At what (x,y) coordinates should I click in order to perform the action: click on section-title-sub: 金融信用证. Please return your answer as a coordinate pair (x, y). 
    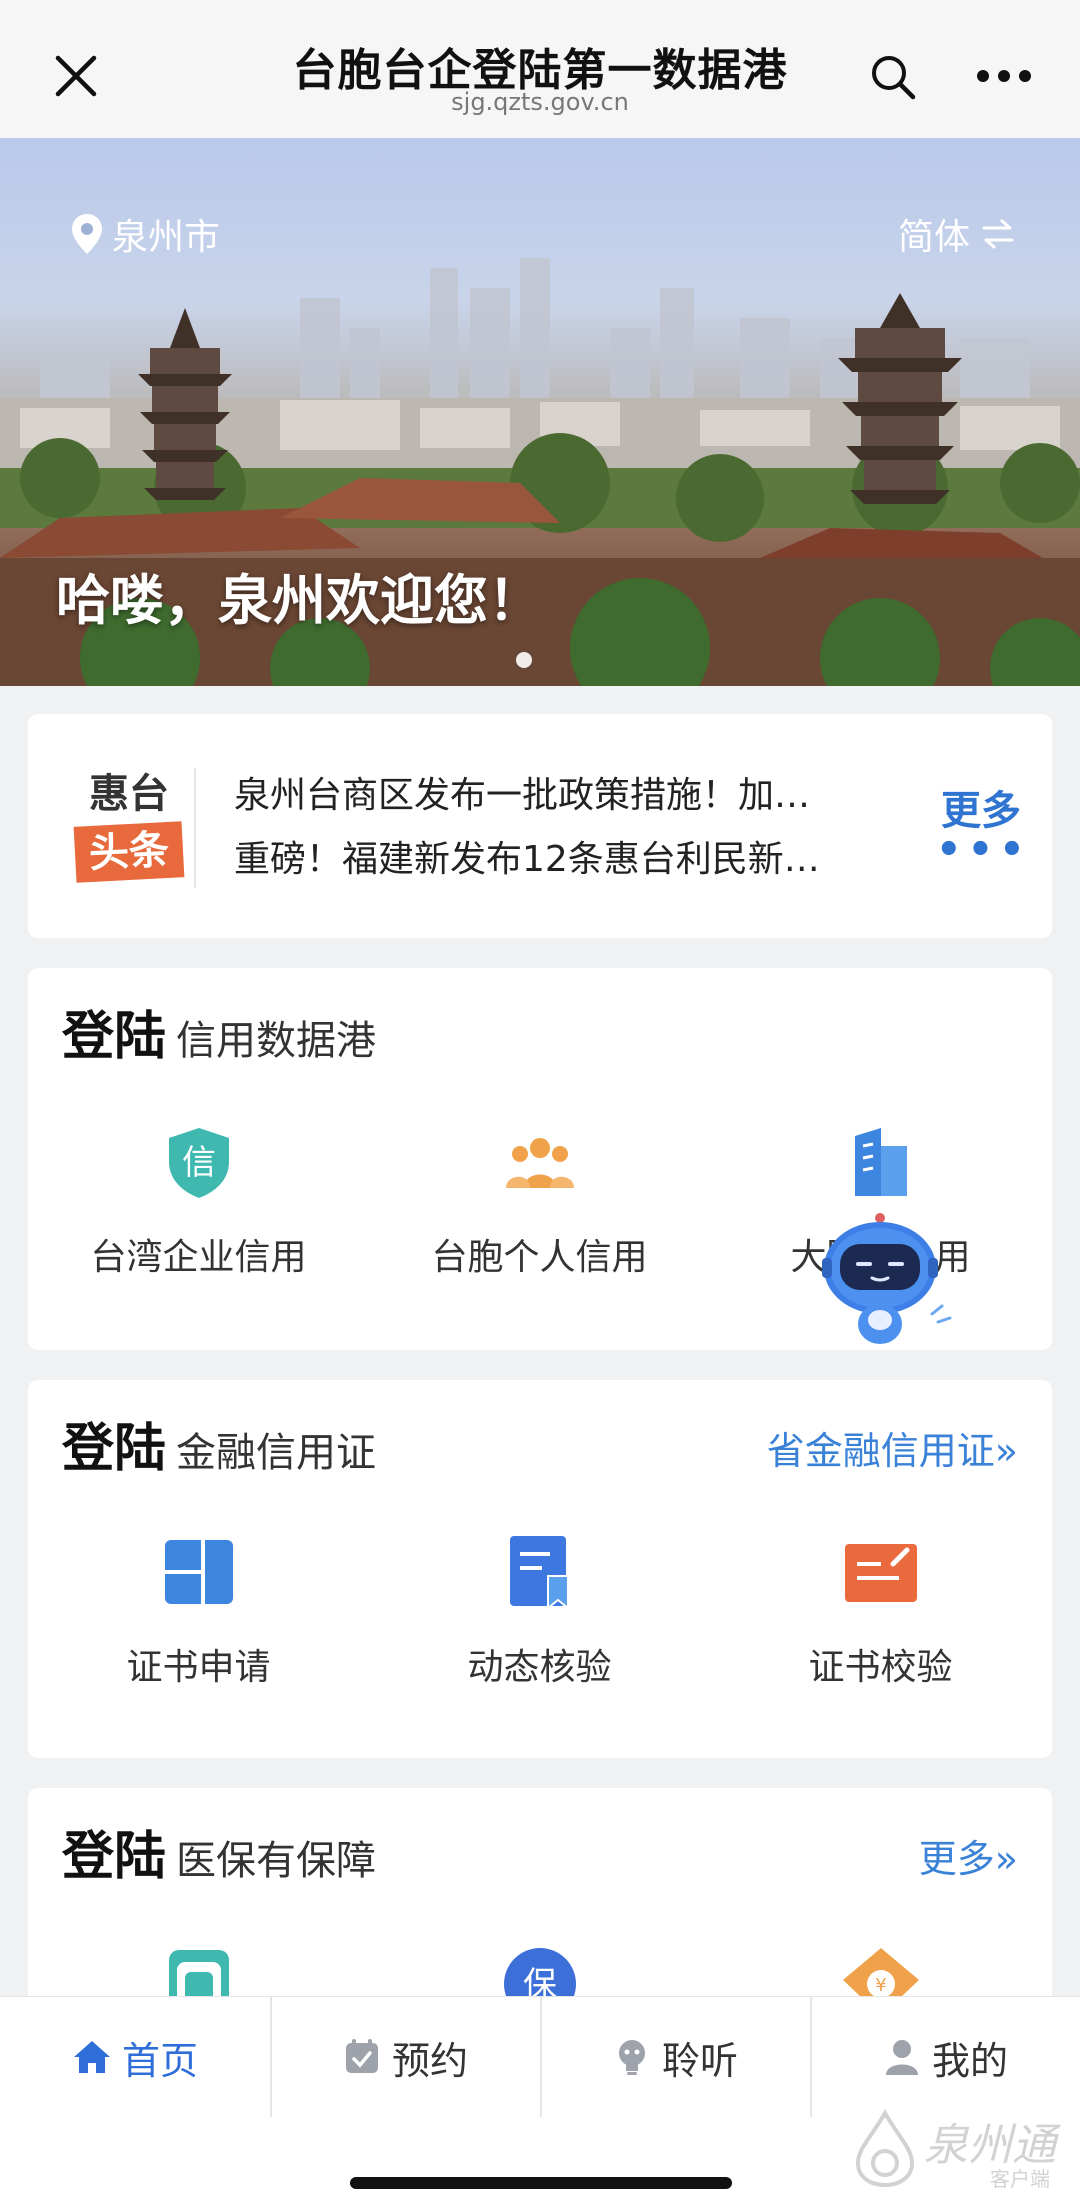
    Looking at the image, I should click on (276, 1453).